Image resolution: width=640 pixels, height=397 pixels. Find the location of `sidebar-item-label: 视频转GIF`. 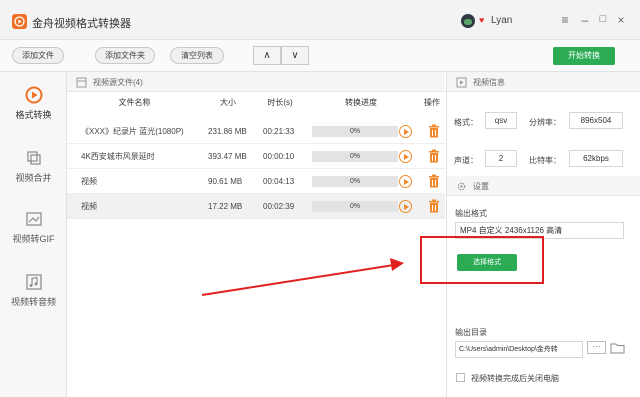

sidebar-item-label: 视频转GIF is located at coordinates (33, 239).